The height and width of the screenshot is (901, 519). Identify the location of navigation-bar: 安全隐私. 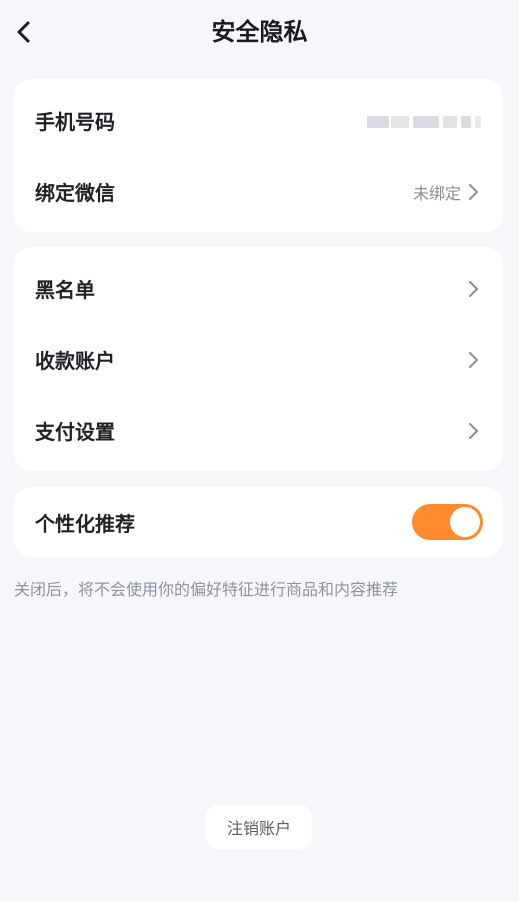
(259, 33).